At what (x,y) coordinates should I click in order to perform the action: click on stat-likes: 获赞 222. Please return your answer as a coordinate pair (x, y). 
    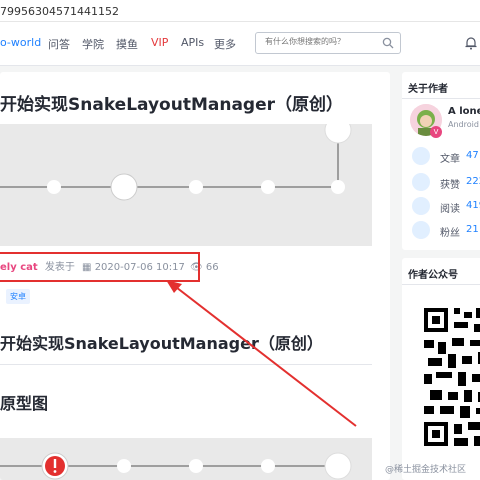
    Looking at the image, I should click on (446, 182).